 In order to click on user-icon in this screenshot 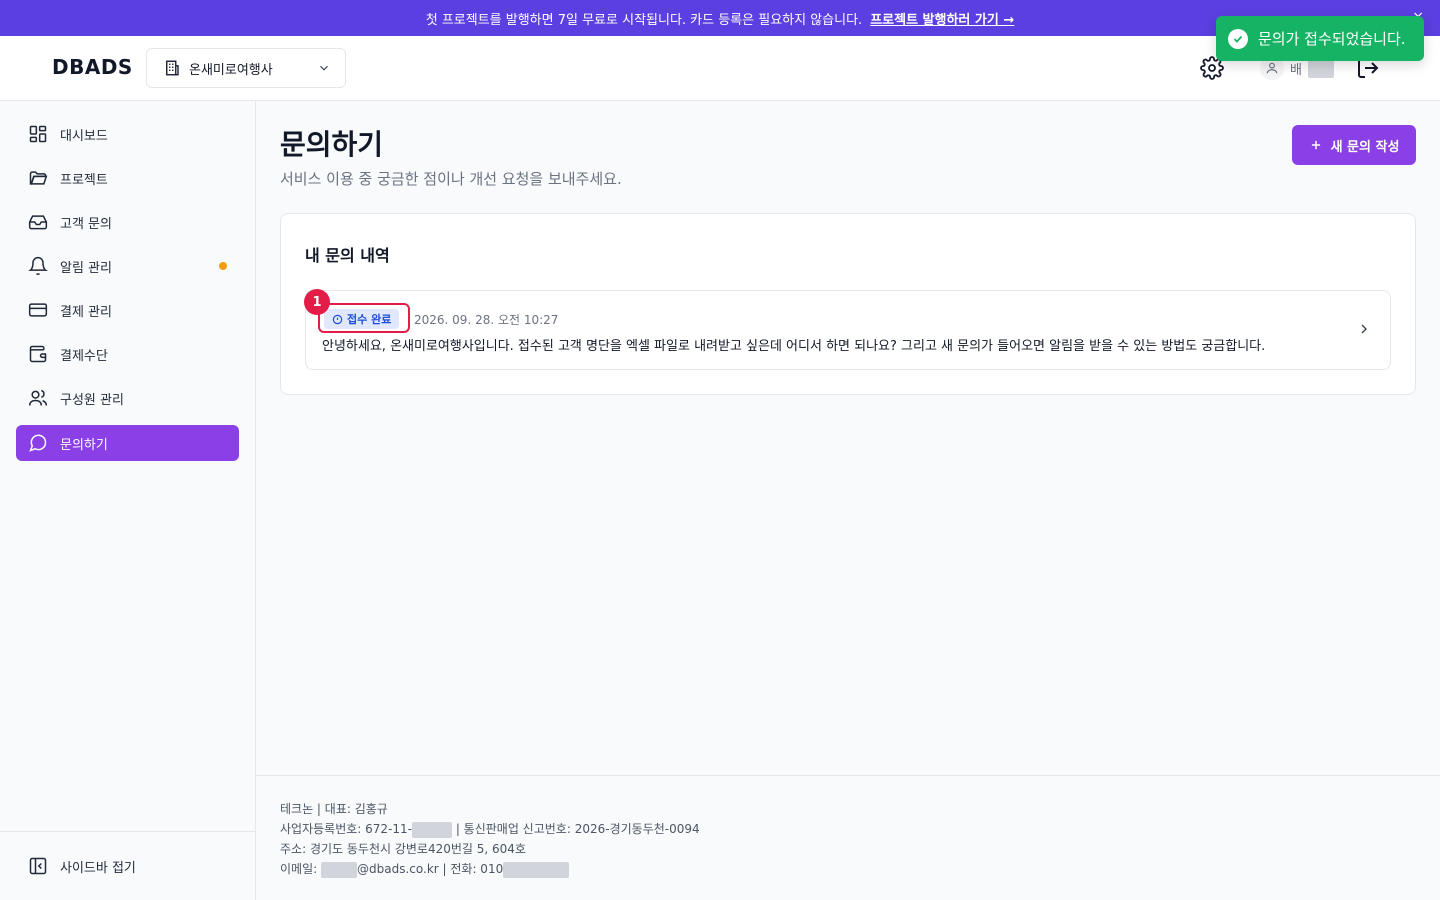, I will do `click(1272, 68)`.